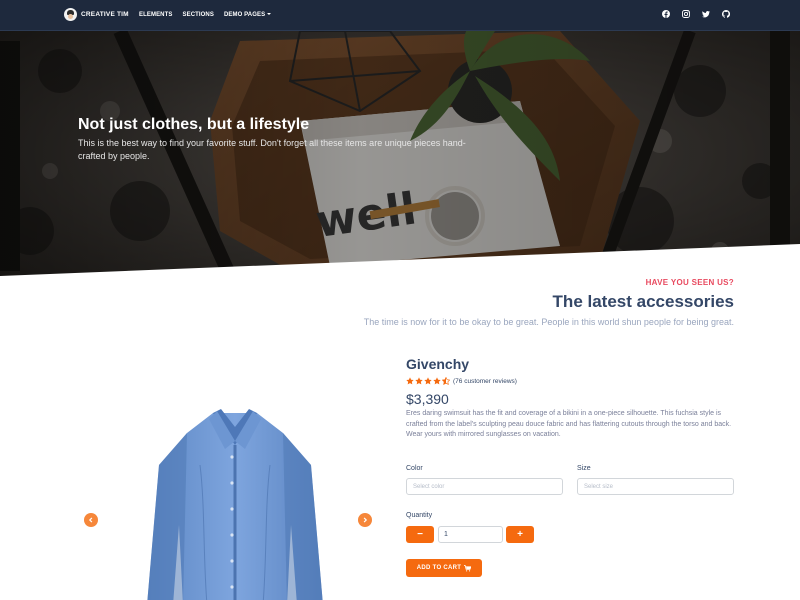  I want to click on product-rating: (76 customer reviews), so click(461, 381).